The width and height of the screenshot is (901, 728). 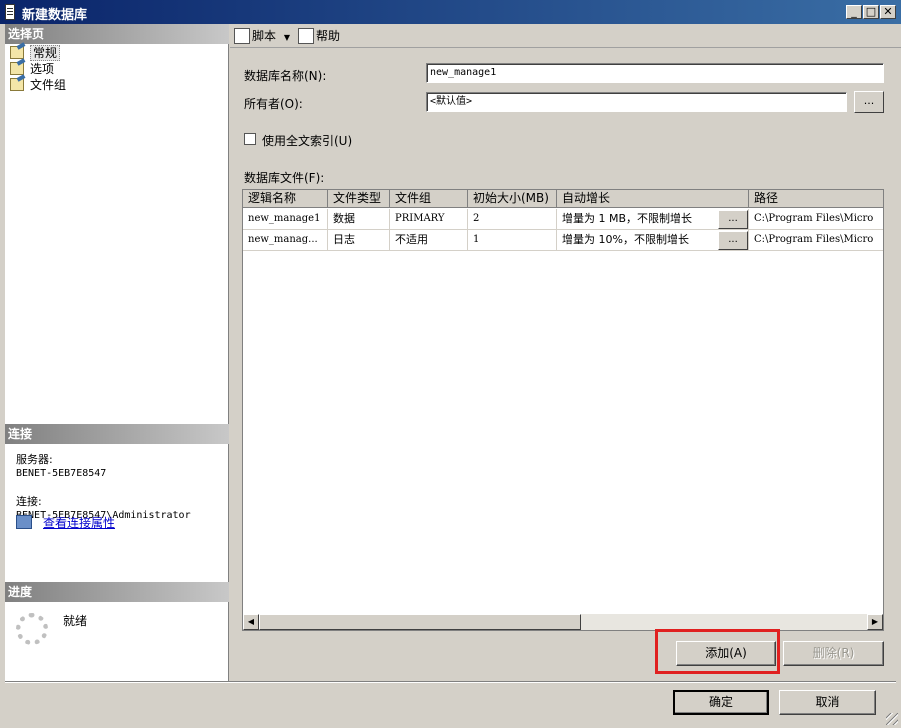 What do you see at coordinates (117, 34) in the screenshot?
I see `select-page-header: 选择页` at bounding box center [117, 34].